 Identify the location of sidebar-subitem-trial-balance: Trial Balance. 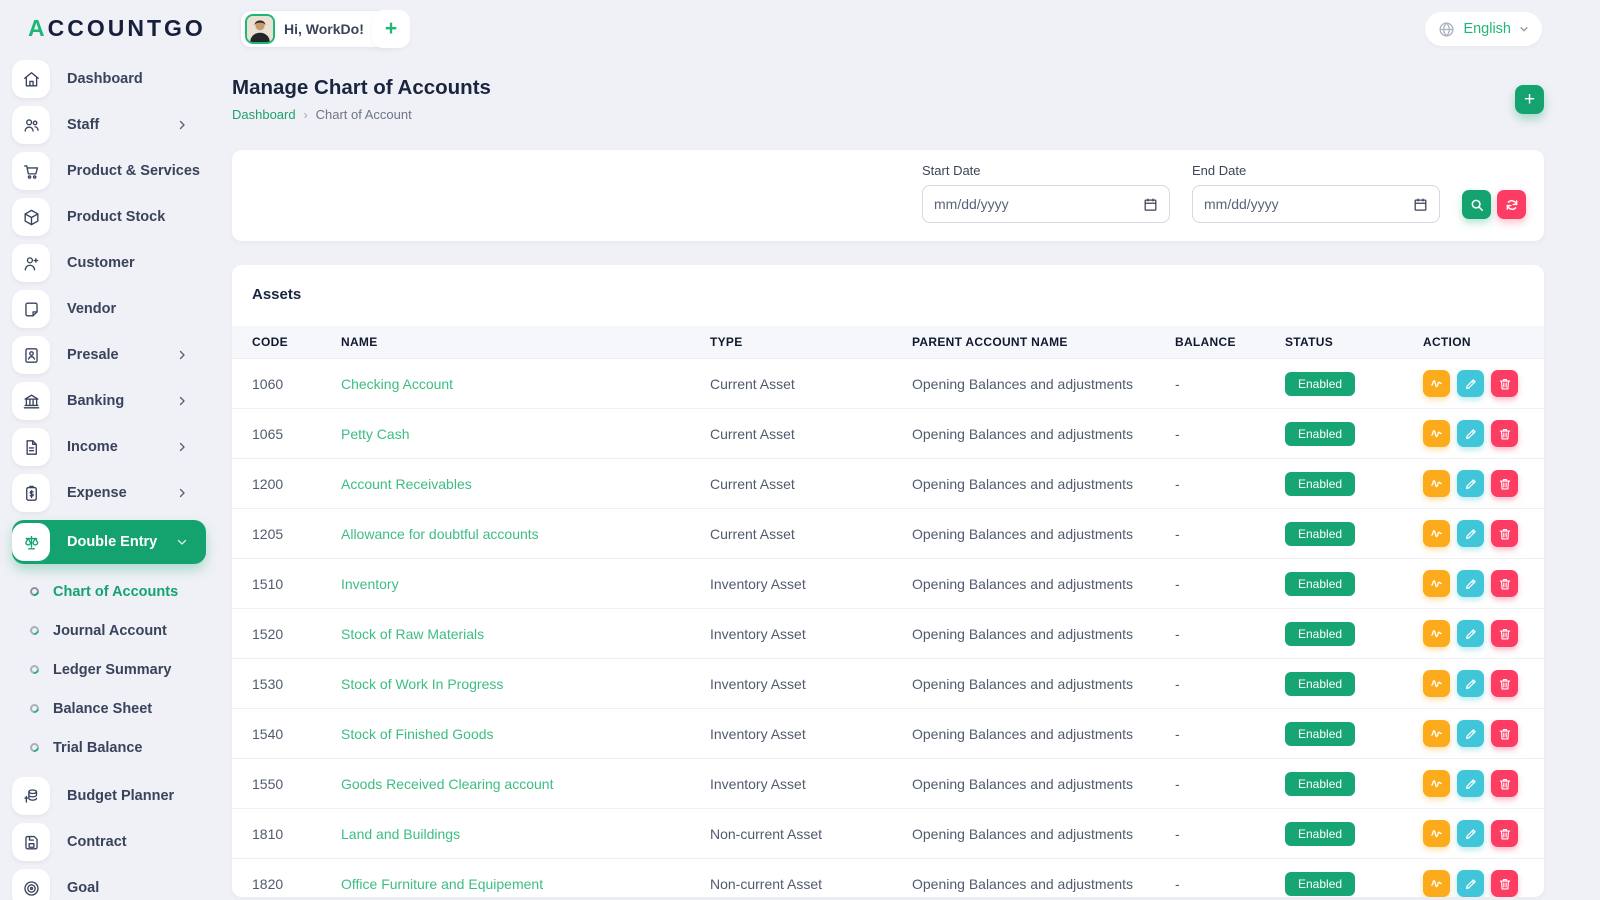
(106, 747).